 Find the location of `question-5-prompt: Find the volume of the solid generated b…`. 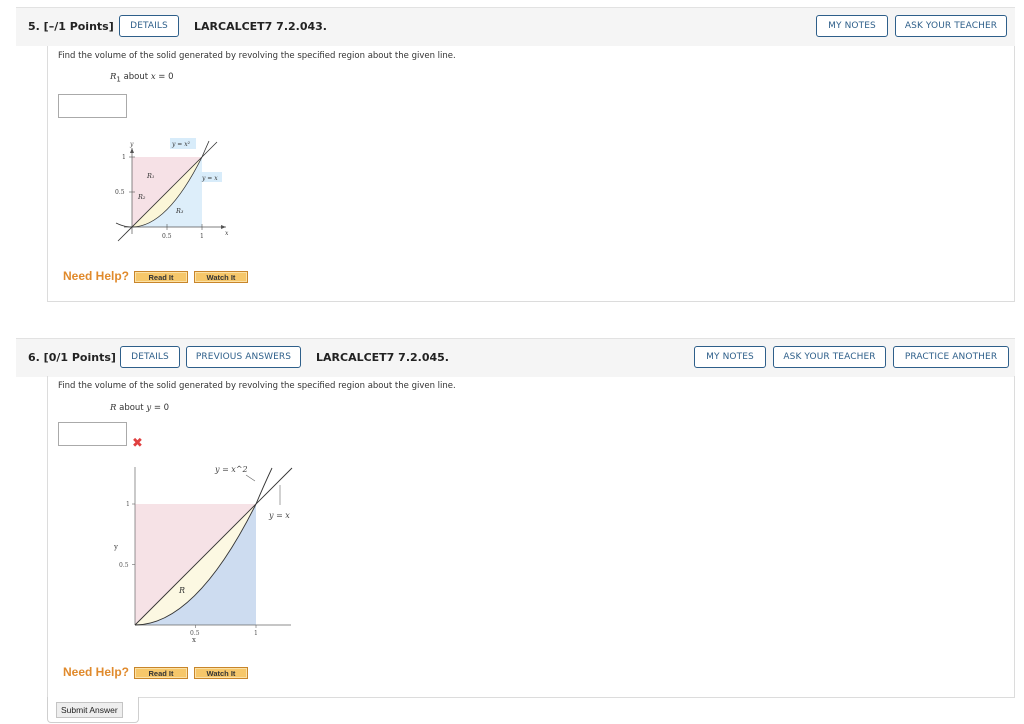

question-5-prompt: Find the volume of the solid generated b… is located at coordinates (257, 56).